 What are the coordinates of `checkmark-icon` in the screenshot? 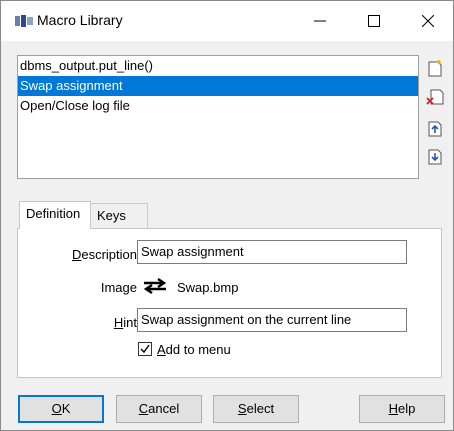 It's located at (145, 349).